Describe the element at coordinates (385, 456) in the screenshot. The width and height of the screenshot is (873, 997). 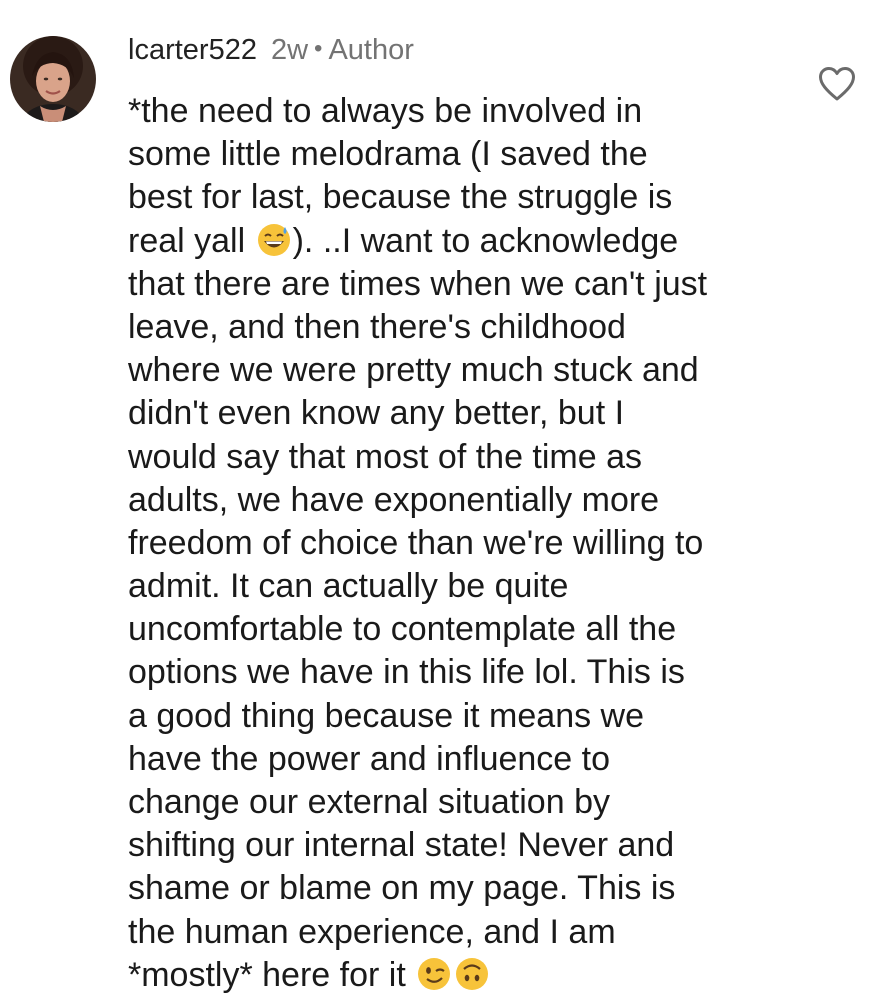
I see `comment-line: would say that most of the time as` at that location.